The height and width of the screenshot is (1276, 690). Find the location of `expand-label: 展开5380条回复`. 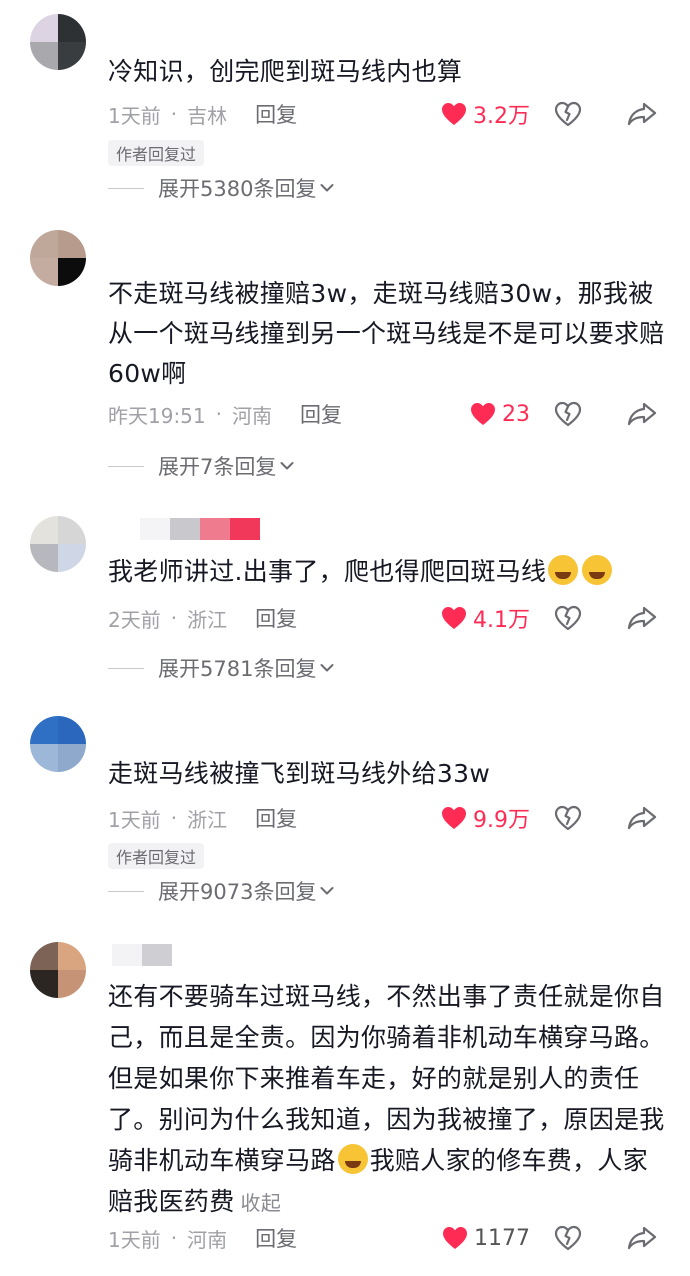

expand-label: 展开5380条回复 is located at coordinates (237, 189).